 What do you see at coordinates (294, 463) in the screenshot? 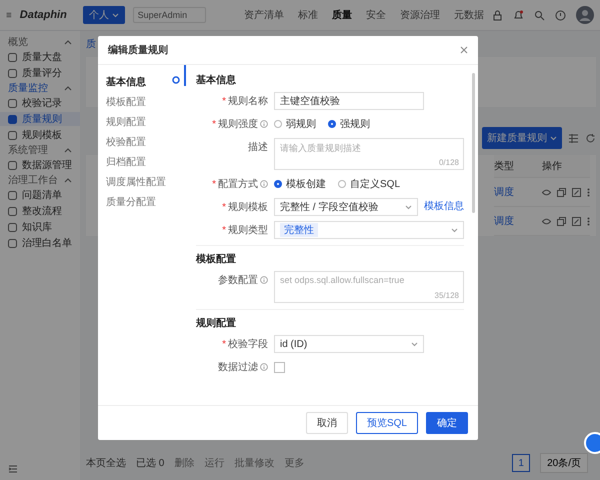
I see `bulk-action-button: 更多` at bounding box center [294, 463].